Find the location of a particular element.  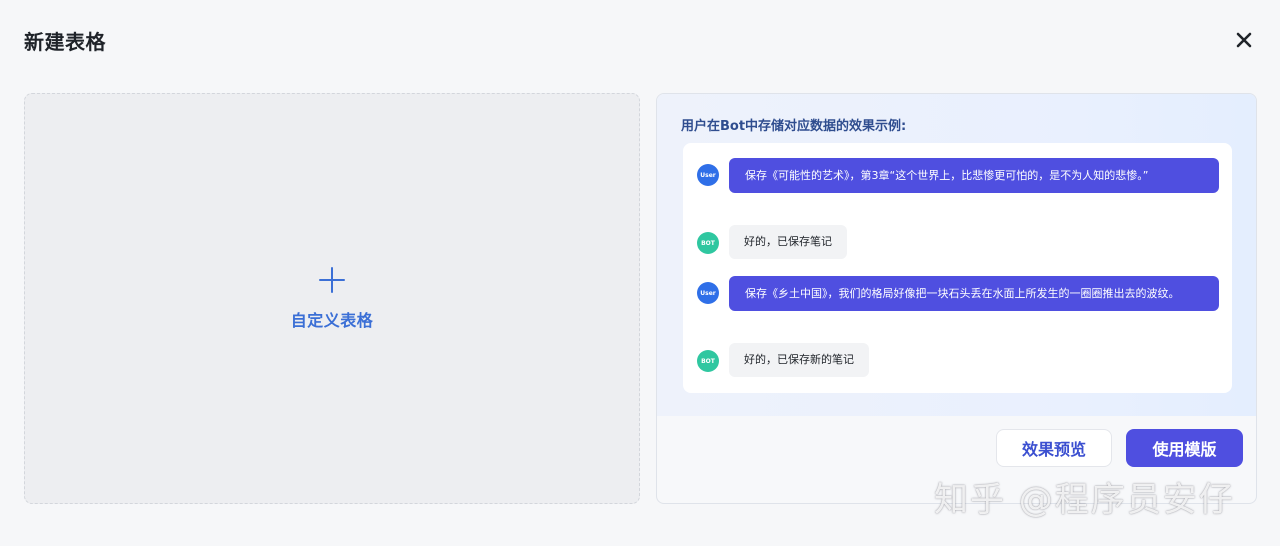

bot-message-bubble: 好的，已保存笔记 is located at coordinates (788, 242).